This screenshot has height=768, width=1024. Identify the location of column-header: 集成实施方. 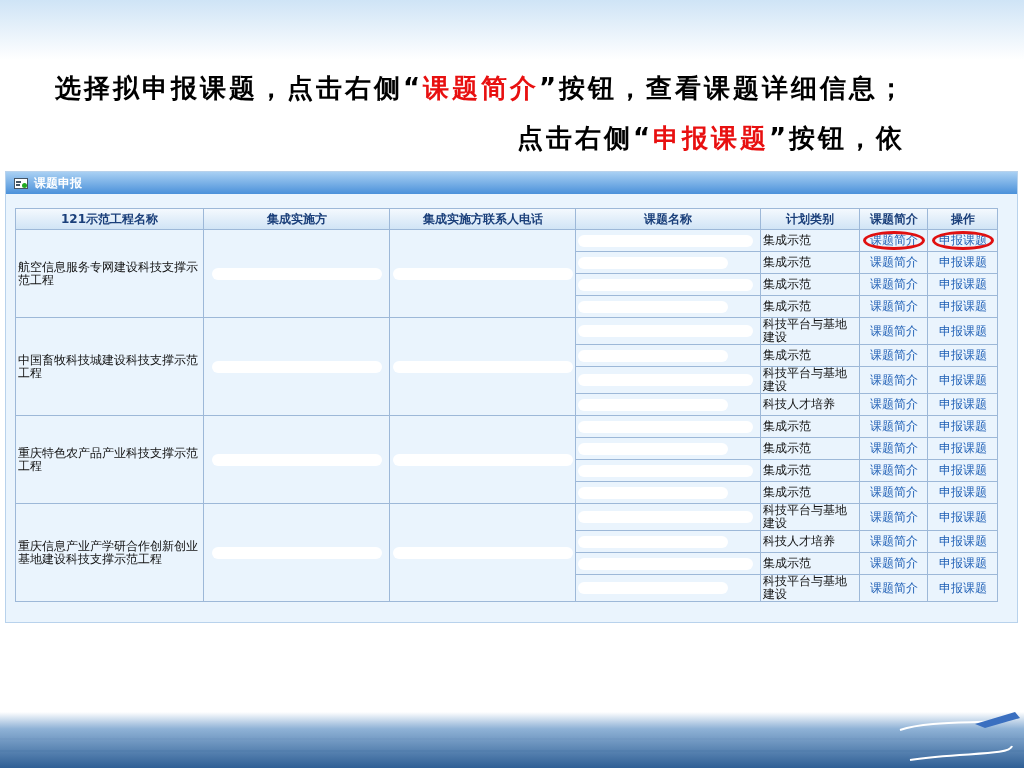
(296, 219).